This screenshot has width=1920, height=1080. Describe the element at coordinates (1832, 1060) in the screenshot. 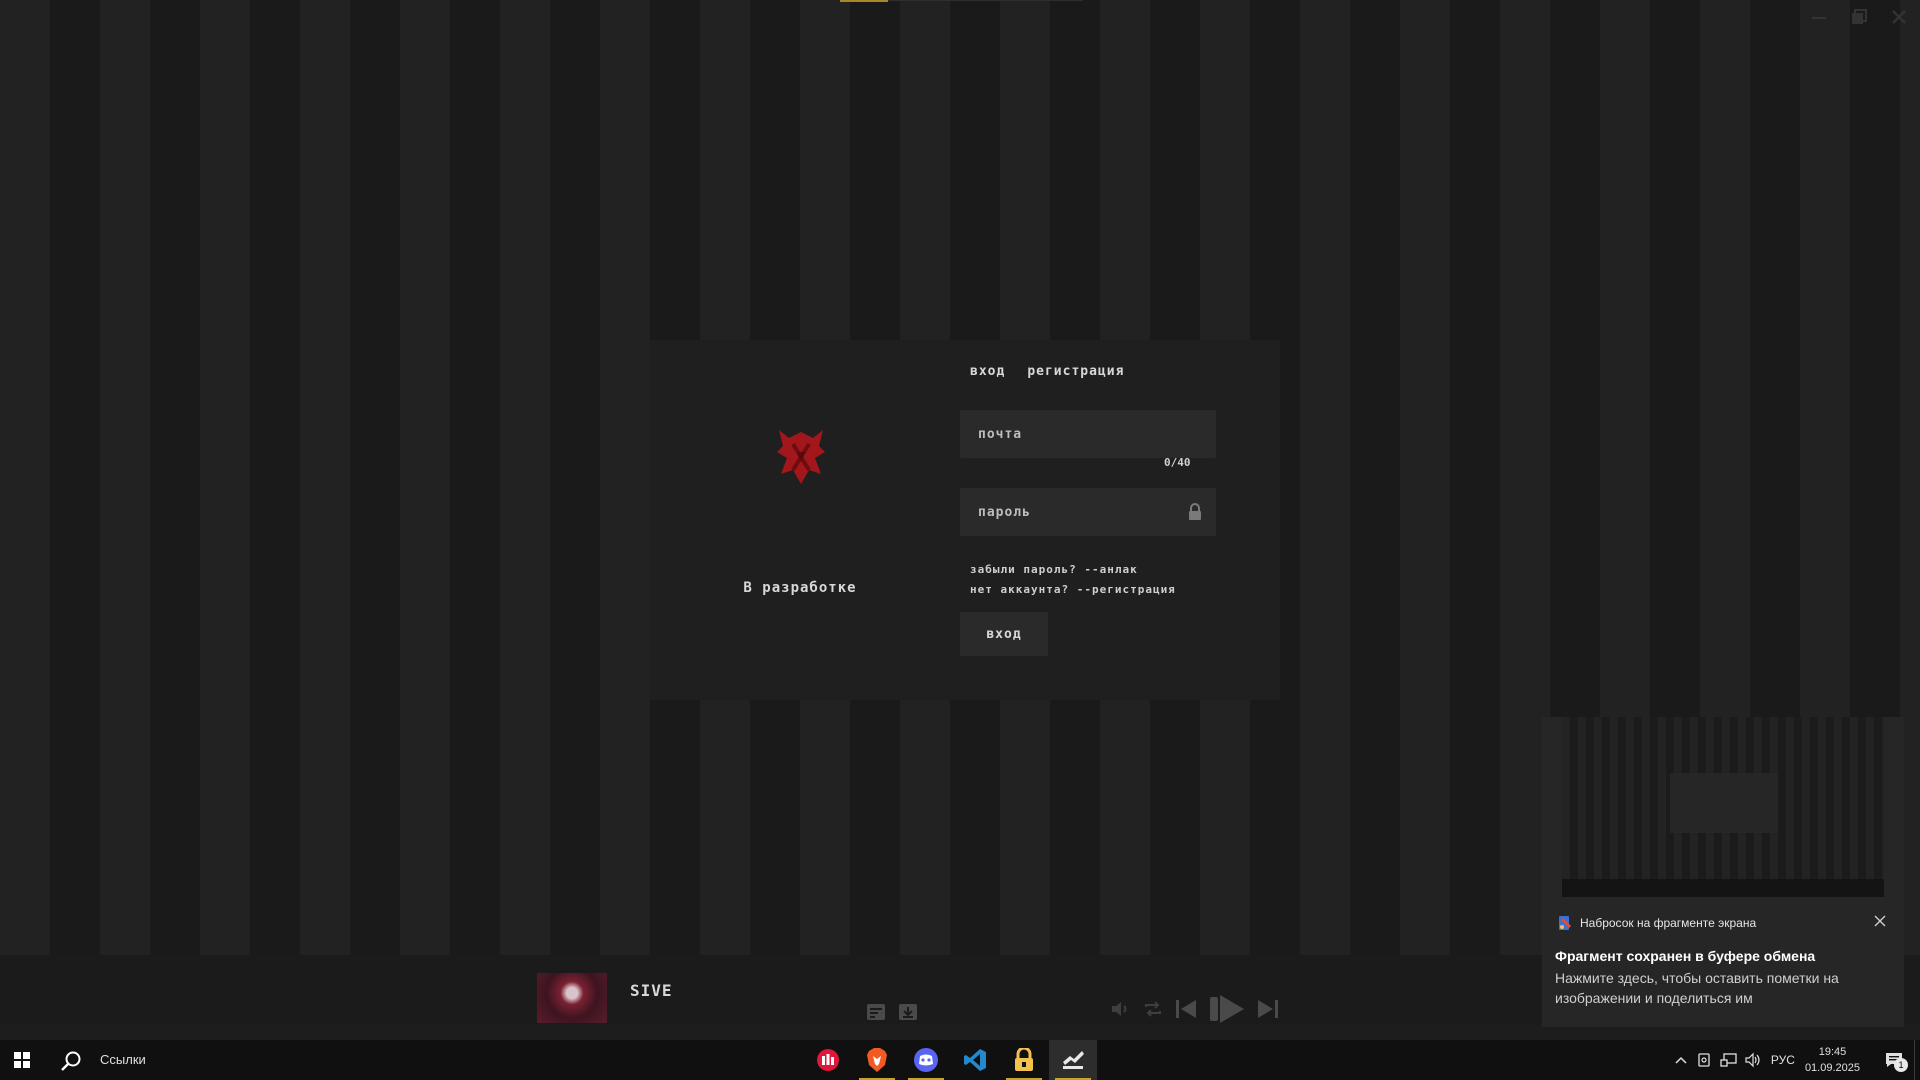

I see `clock: 19:45 01.09.2025` at that location.